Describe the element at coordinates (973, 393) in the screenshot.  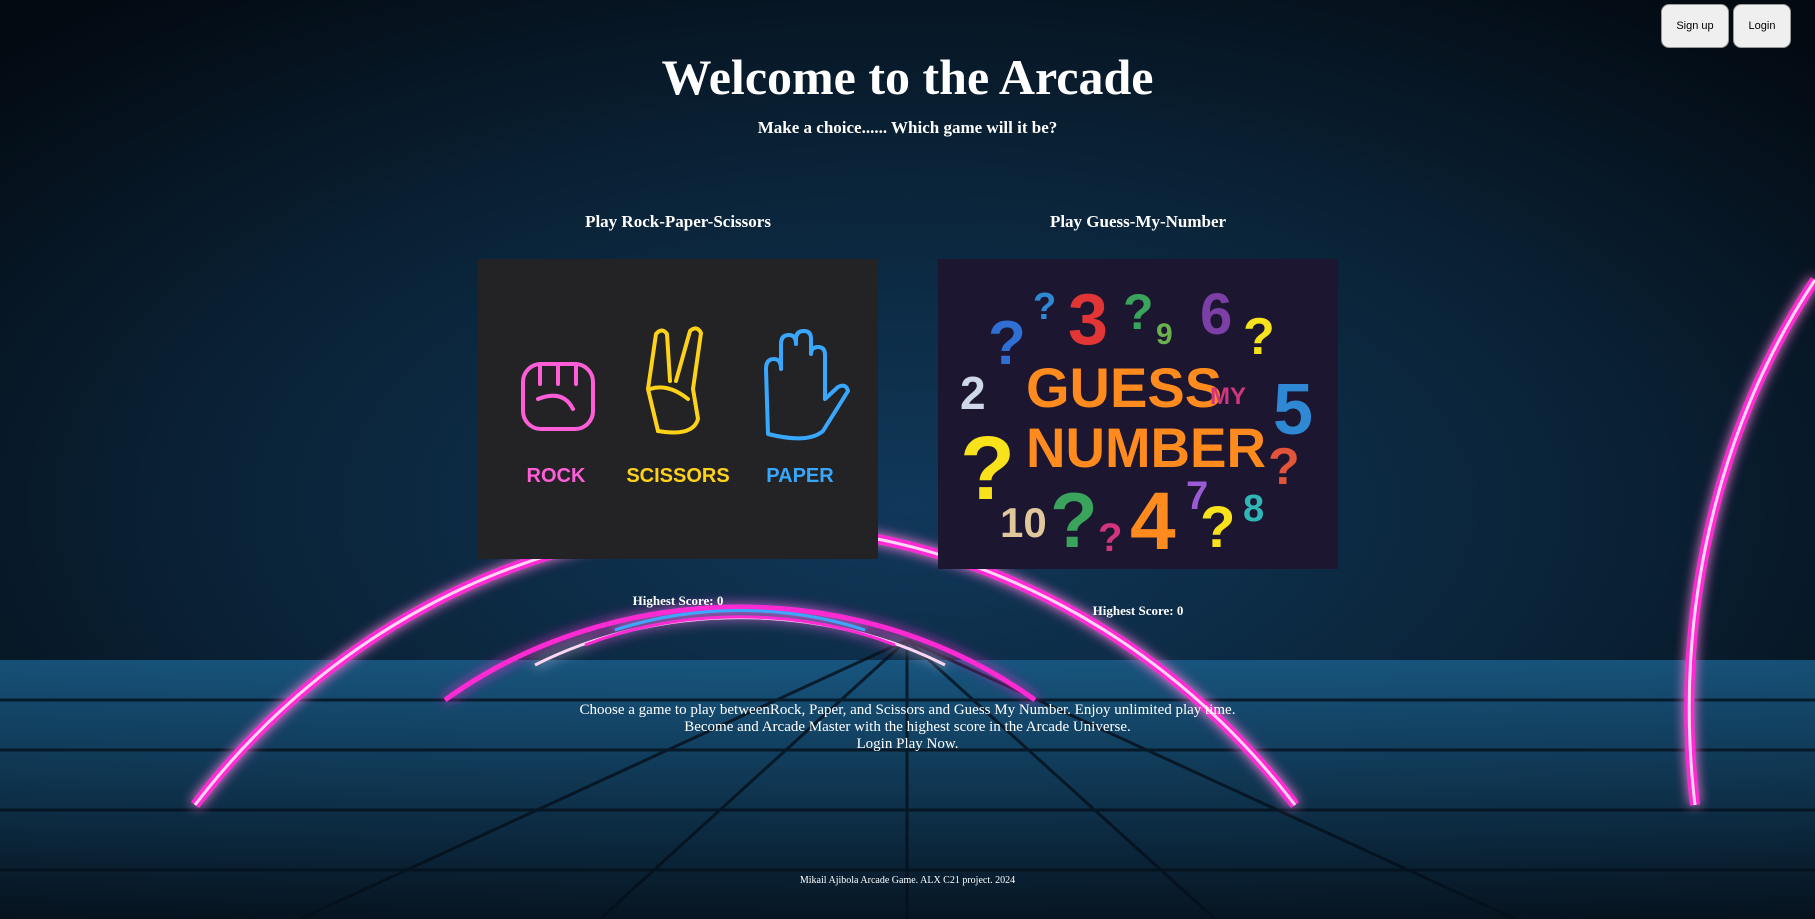
I see `svg-text: 2` at that location.